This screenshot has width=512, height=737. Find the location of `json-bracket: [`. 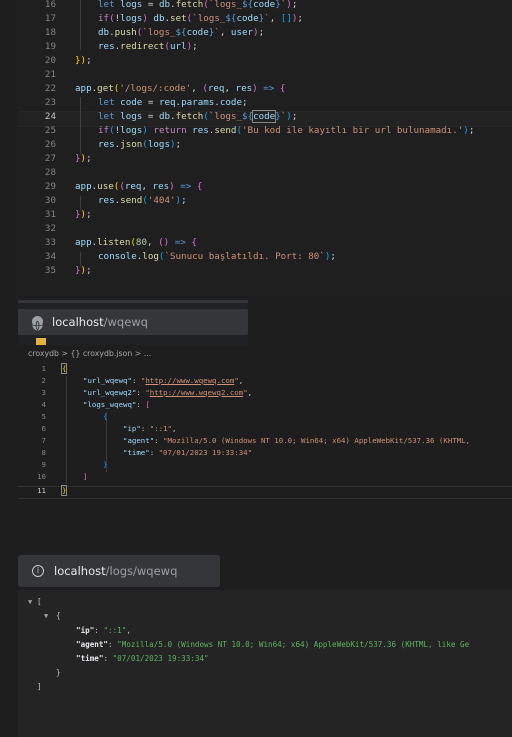

json-bracket: [ is located at coordinates (39, 601).